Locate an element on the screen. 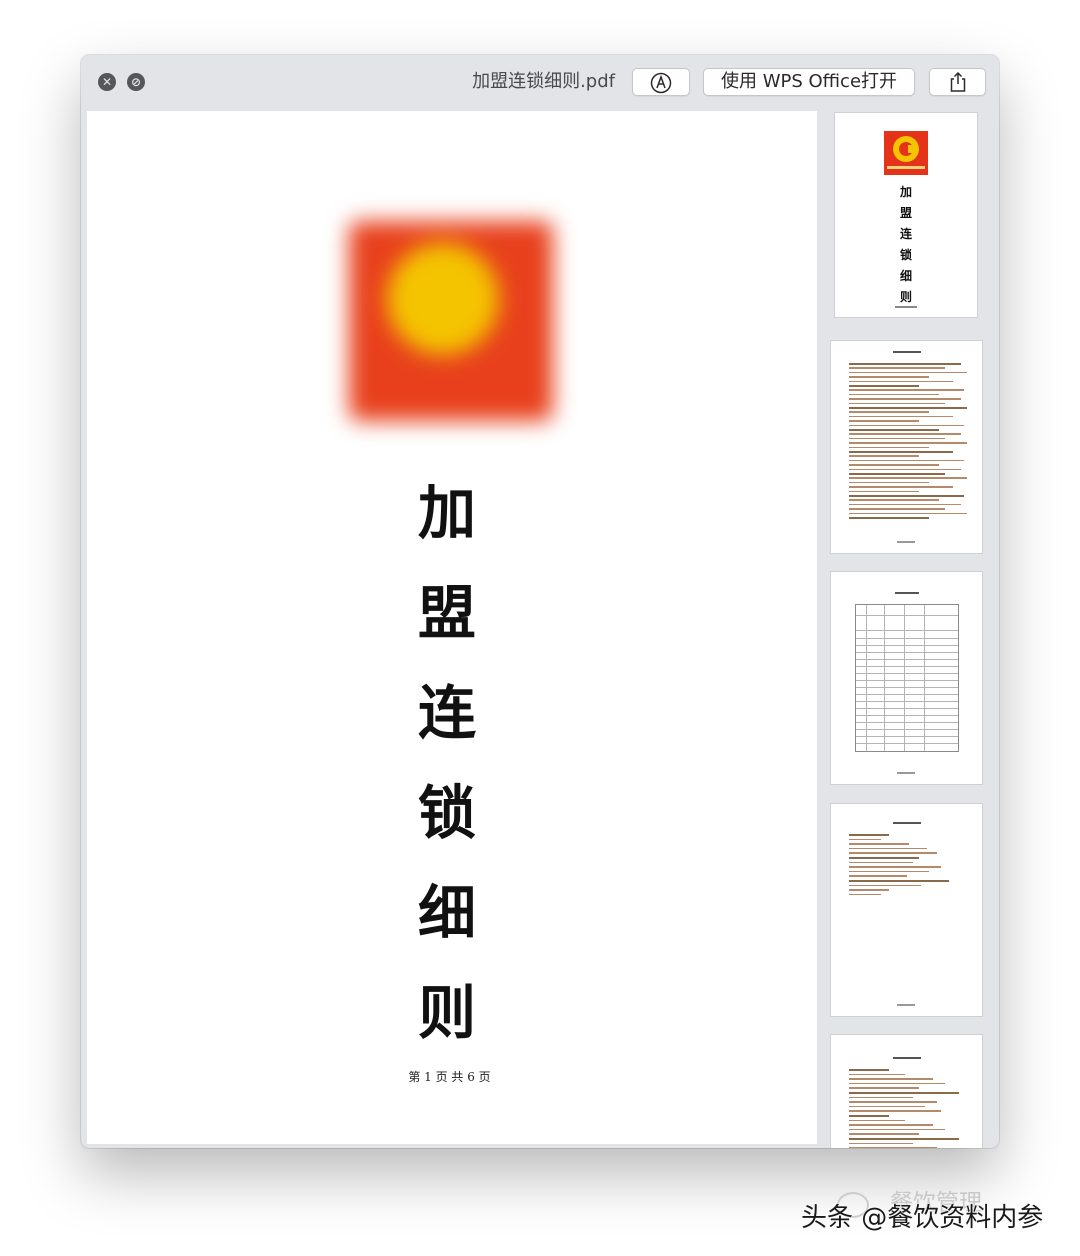 This screenshot has width=1080, height=1256. thumb-table is located at coordinates (907, 678).